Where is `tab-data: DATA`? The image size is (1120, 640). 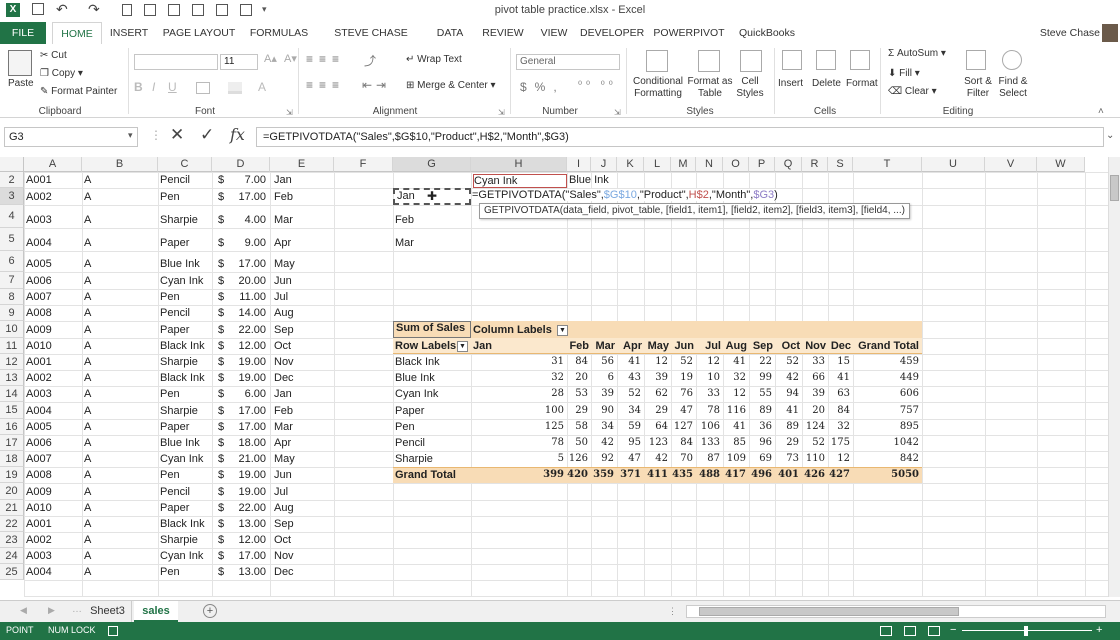 tab-data: DATA is located at coordinates (450, 33).